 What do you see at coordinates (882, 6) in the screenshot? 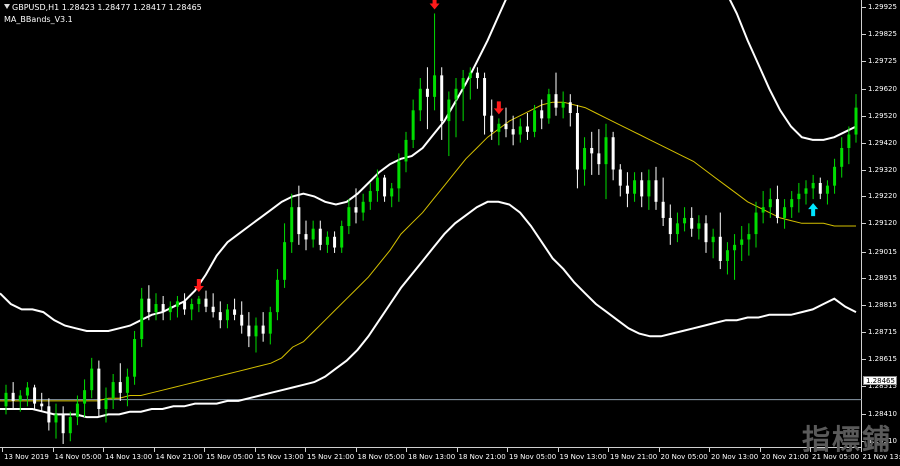
I see `y-tick-label: 1.29925` at bounding box center [882, 6].